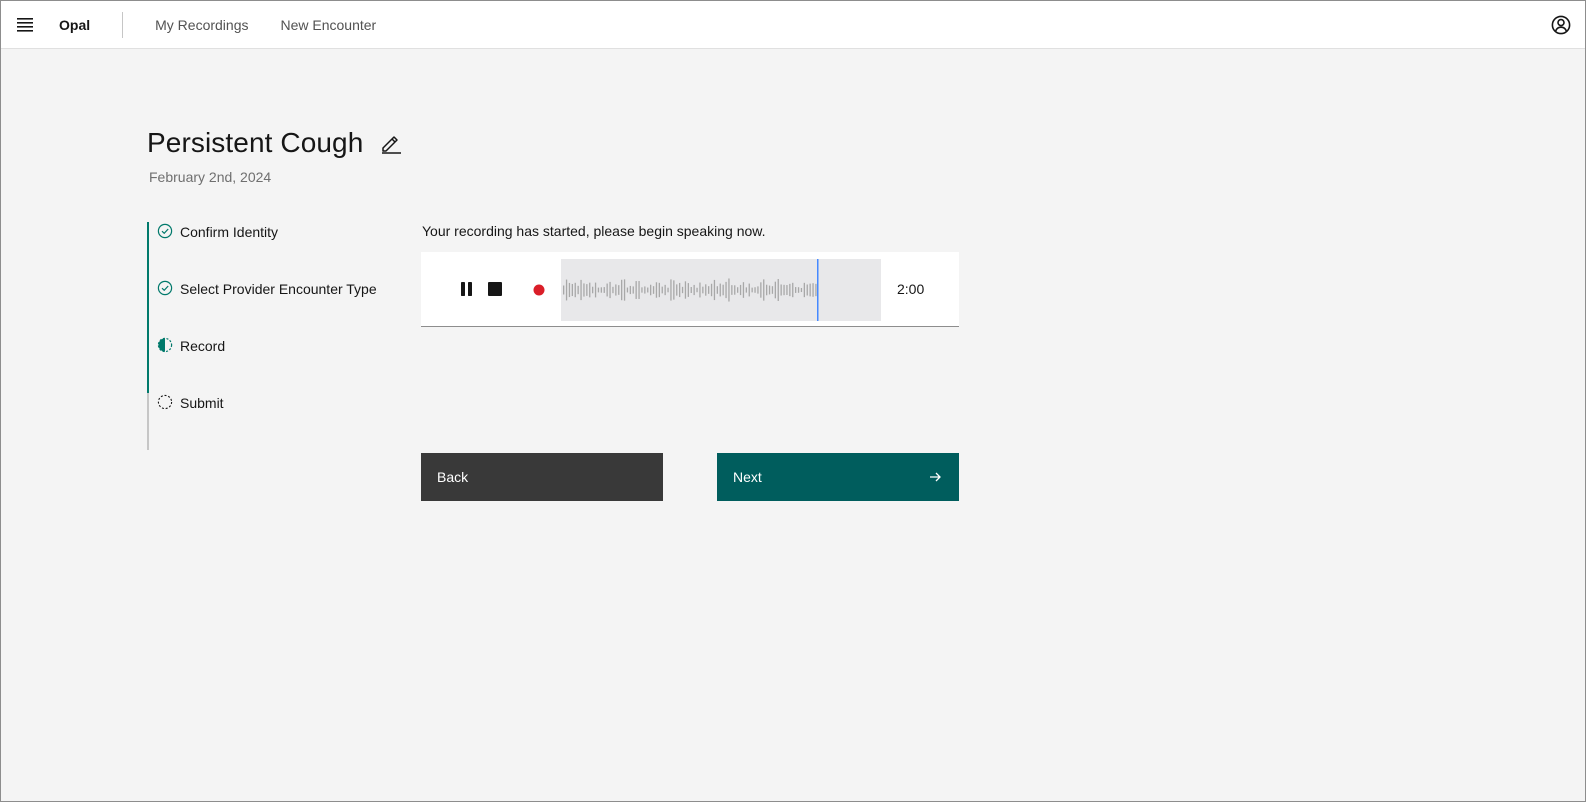 This screenshot has height=802, width=1586. I want to click on nav-my-recordings: My Recordings, so click(201, 25).